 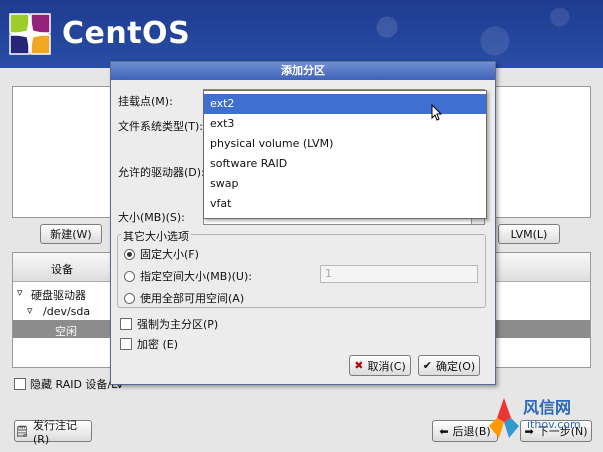 I want to click on cancel-x-icon: ✖, so click(x=359, y=365).